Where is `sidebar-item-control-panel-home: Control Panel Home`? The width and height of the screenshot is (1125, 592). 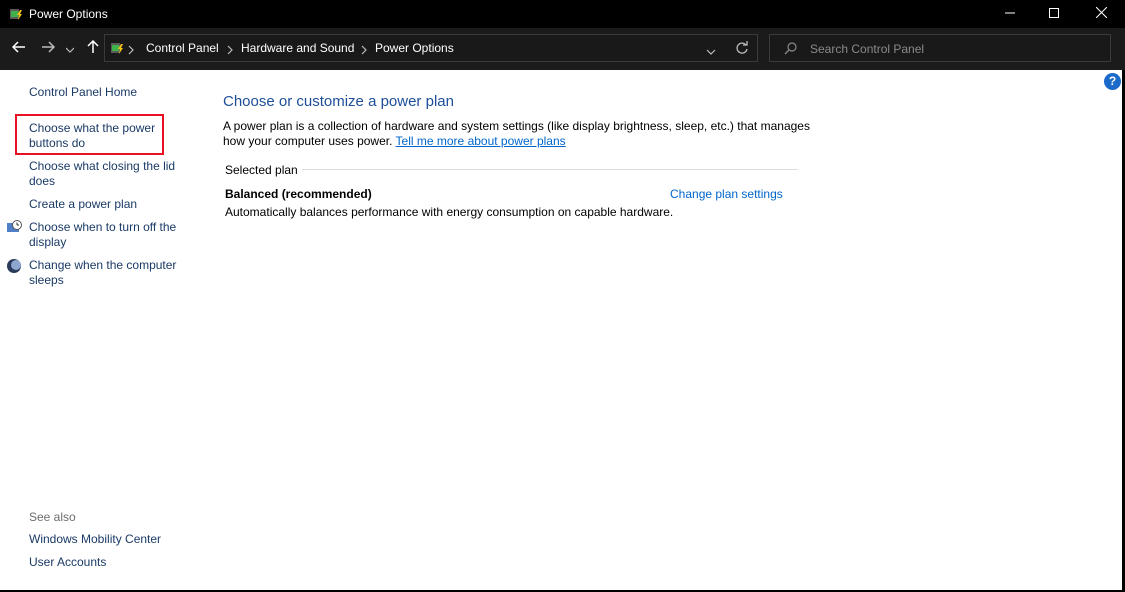
sidebar-item-control-panel-home: Control Panel Home is located at coordinates (83, 92).